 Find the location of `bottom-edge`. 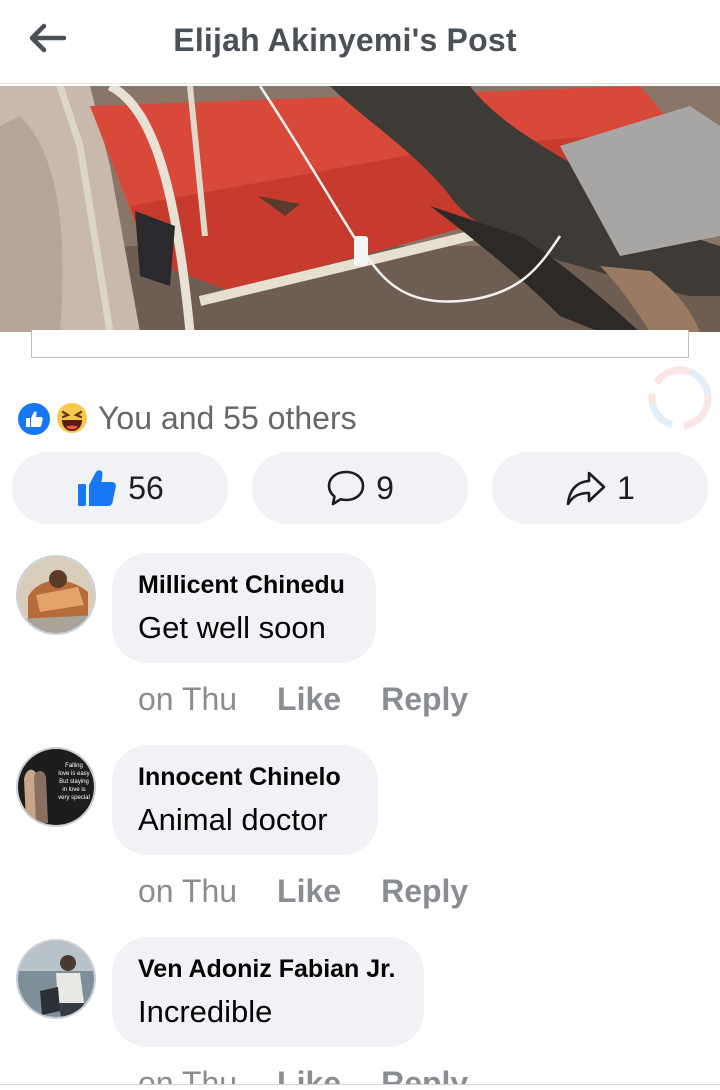

bottom-edge is located at coordinates (360, 1087).